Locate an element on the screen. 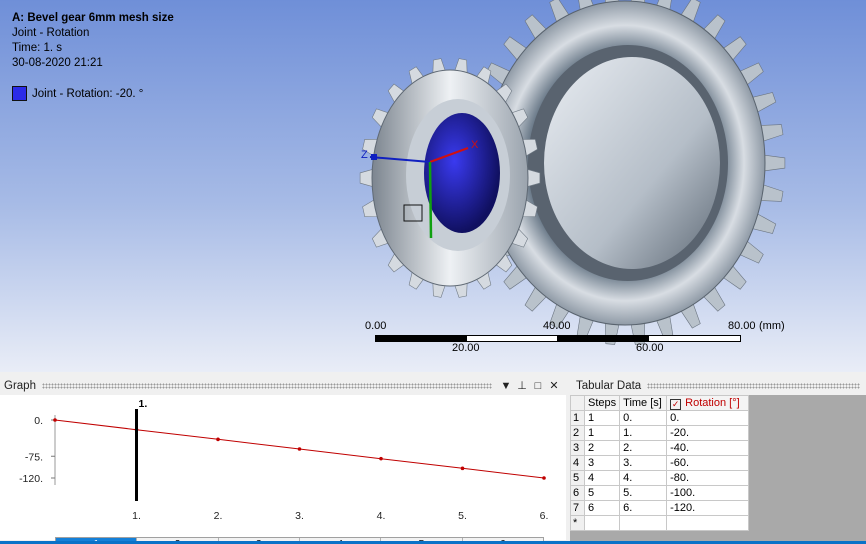  cell-step: 2 is located at coordinates (602, 448).